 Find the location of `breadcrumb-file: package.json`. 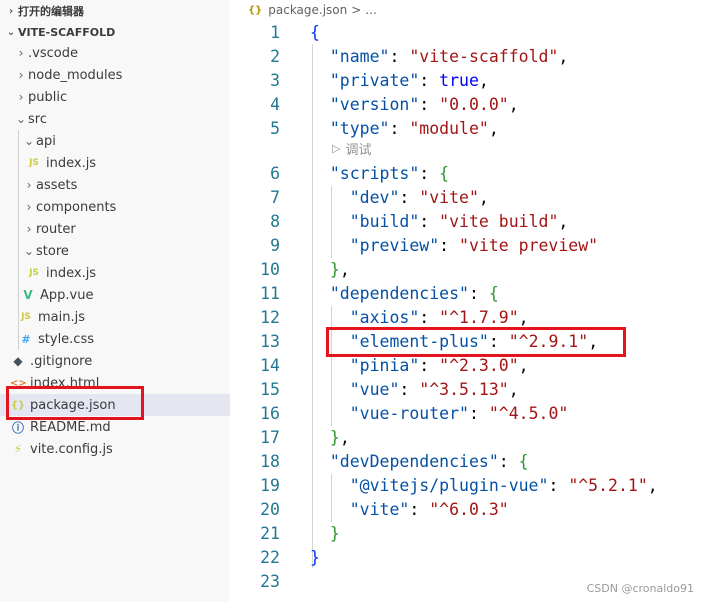

breadcrumb-file: package.json is located at coordinates (307, 10).